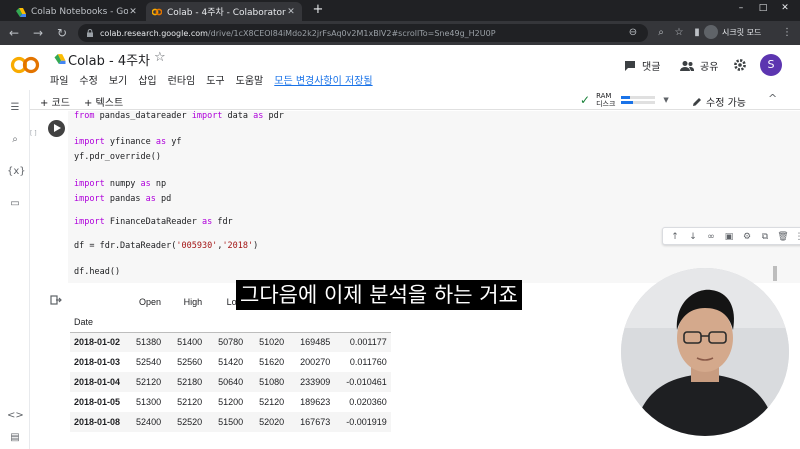  What do you see at coordinates (742, 32) in the screenshot?
I see `incognito-label: 시크릿 모드` at bounding box center [742, 32].